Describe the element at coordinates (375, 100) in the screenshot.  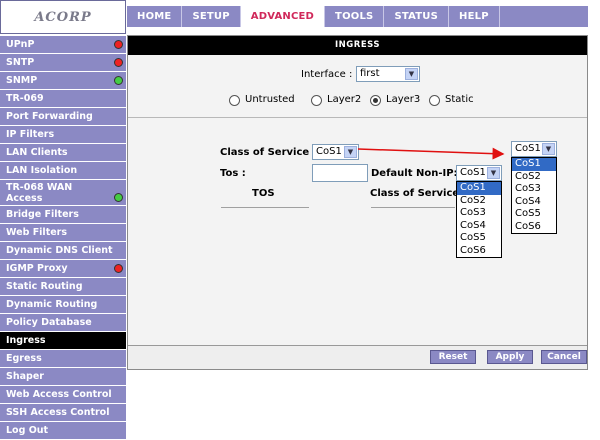
I see `radio-layer3` at that location.